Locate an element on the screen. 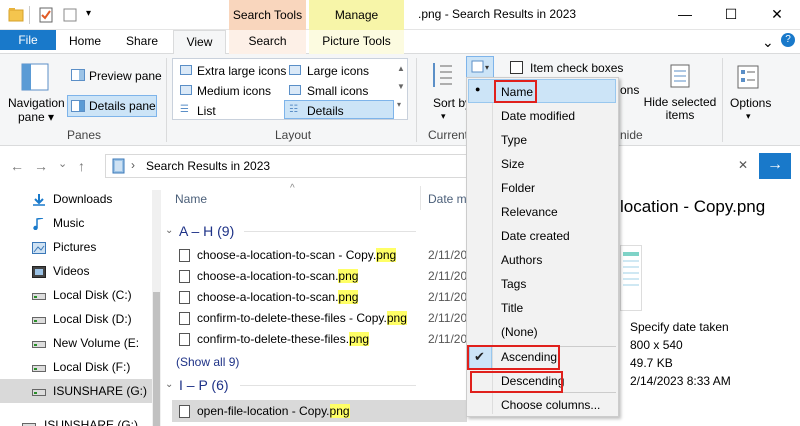  options-button: Options is located at coordinates (750, 103).